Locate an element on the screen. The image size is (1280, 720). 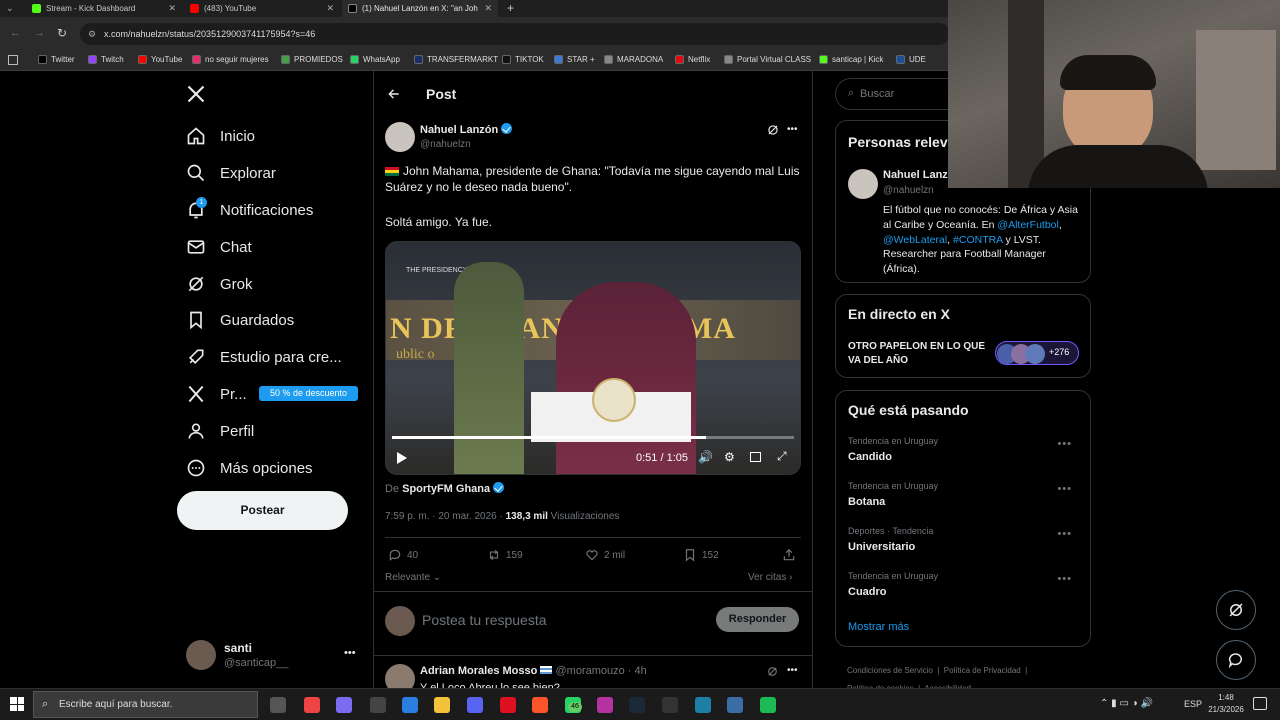
reload-icon: ↻ is located at coordinates (62, 33).